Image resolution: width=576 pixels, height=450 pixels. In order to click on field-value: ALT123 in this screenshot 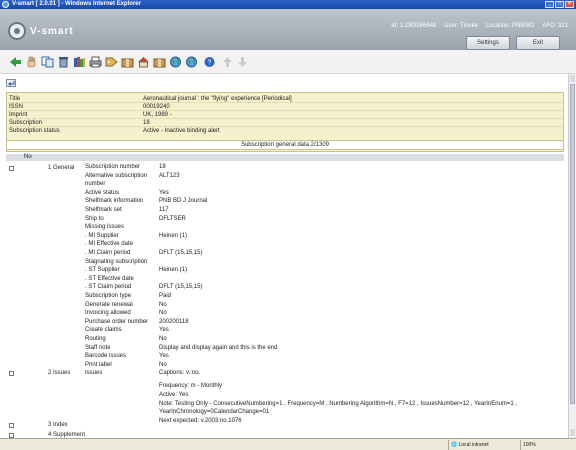, I will do `click(169, 175)`.